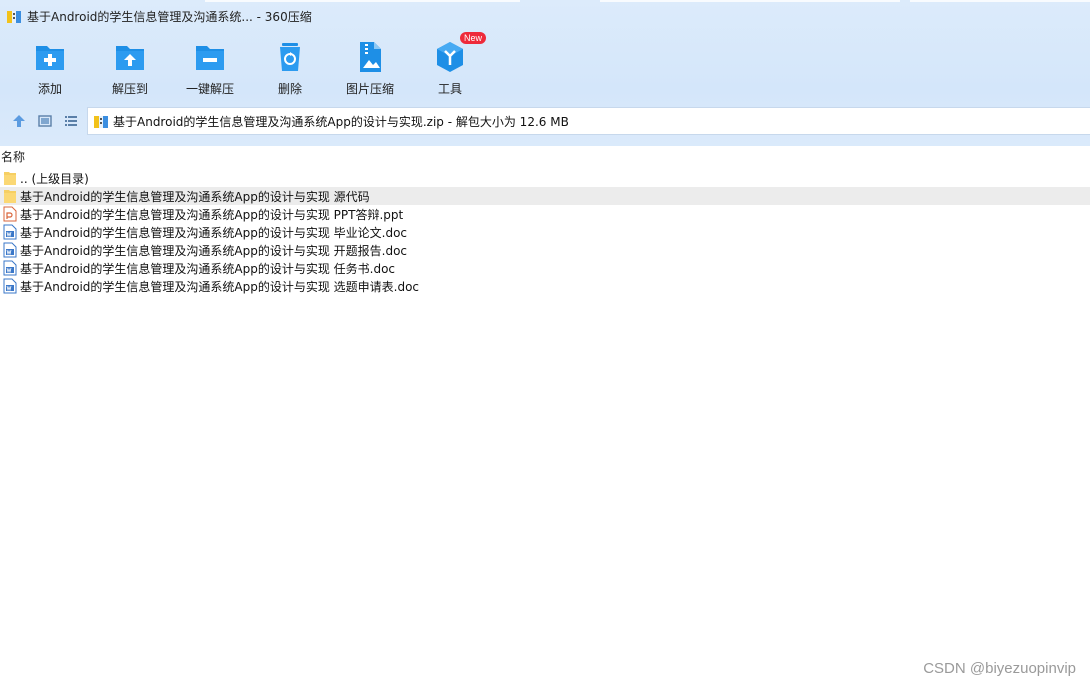 This screenshot has width=1090, height=685. What do you see at coordinates (545, 214) in the screenshot?
I see `list-item: 基于Android的学生信息管理及沟通系统App的设计与实现 PPT答辩.ppt` at bounding box center [545, 214].